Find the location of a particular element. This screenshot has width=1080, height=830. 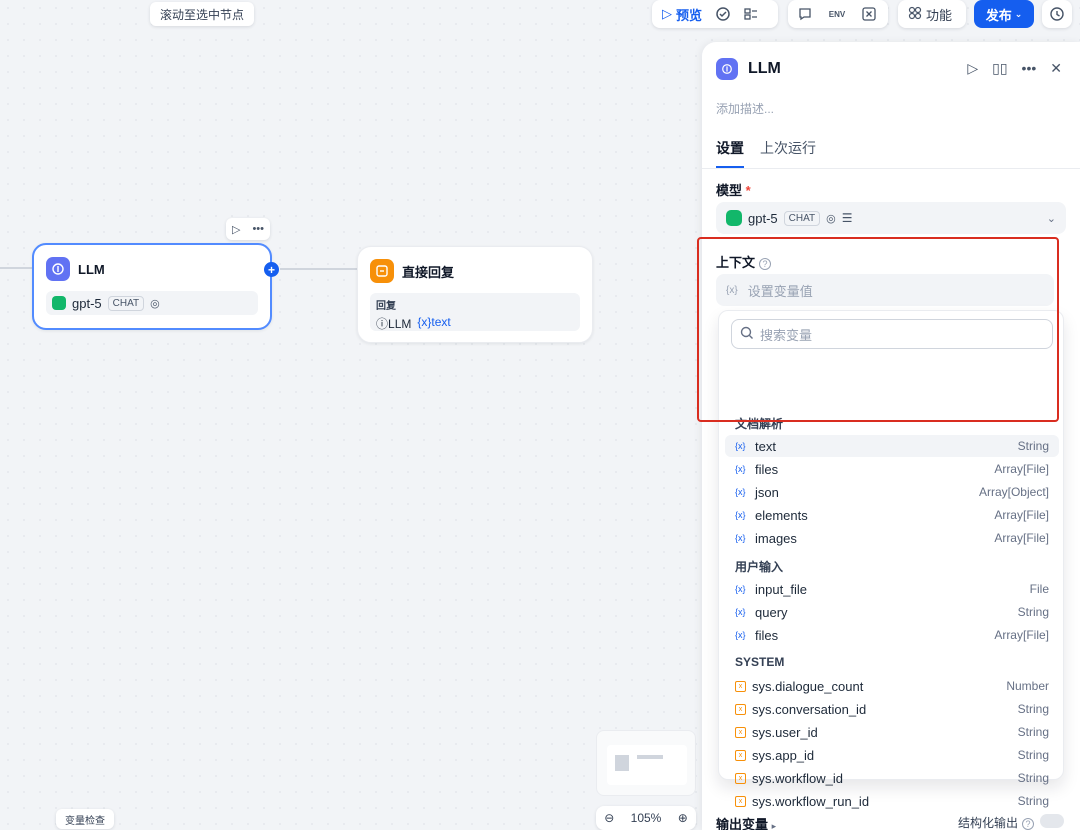

edge-start-llm is located at coordinates (16, 268).